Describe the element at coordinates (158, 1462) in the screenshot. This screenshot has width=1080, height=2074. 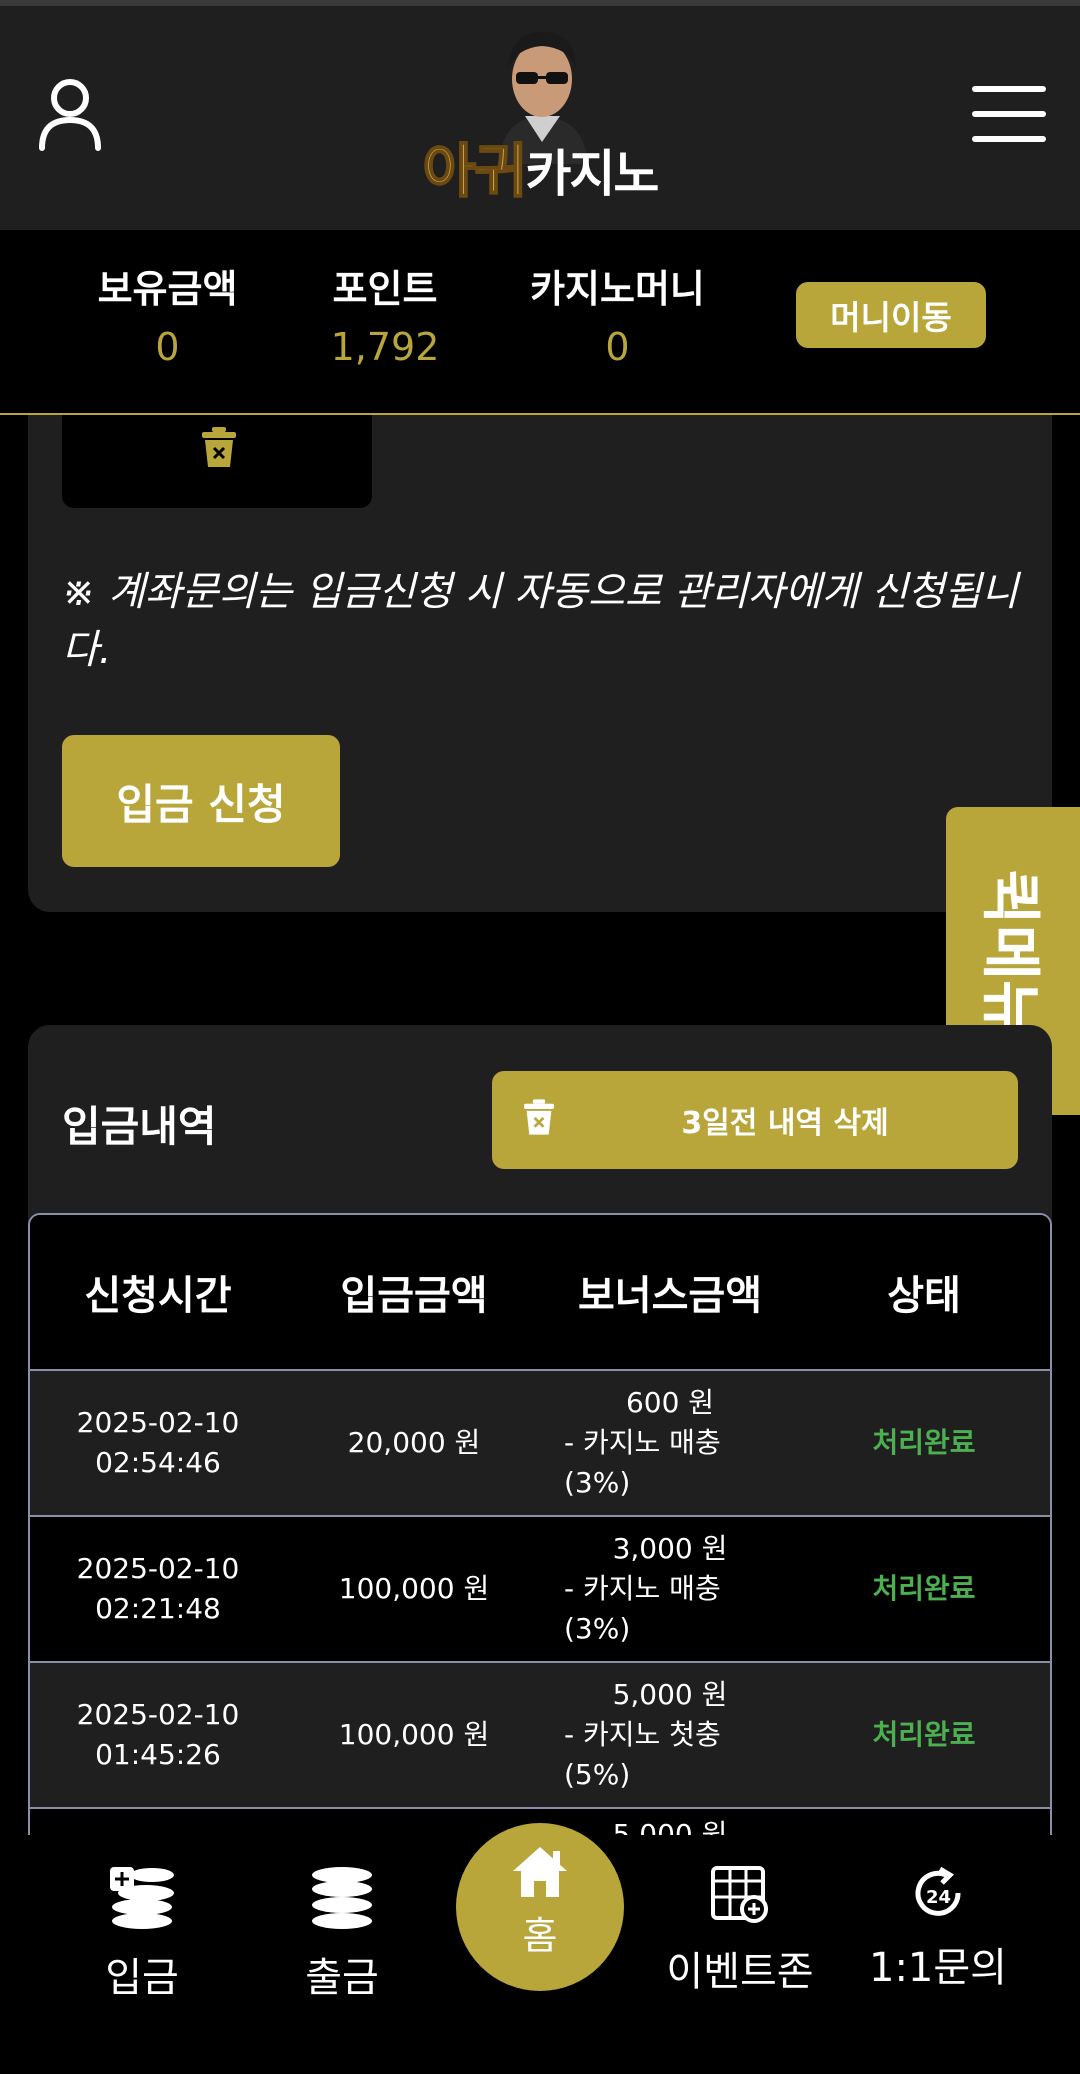
I see `request-time: 02:54:46` at that location.